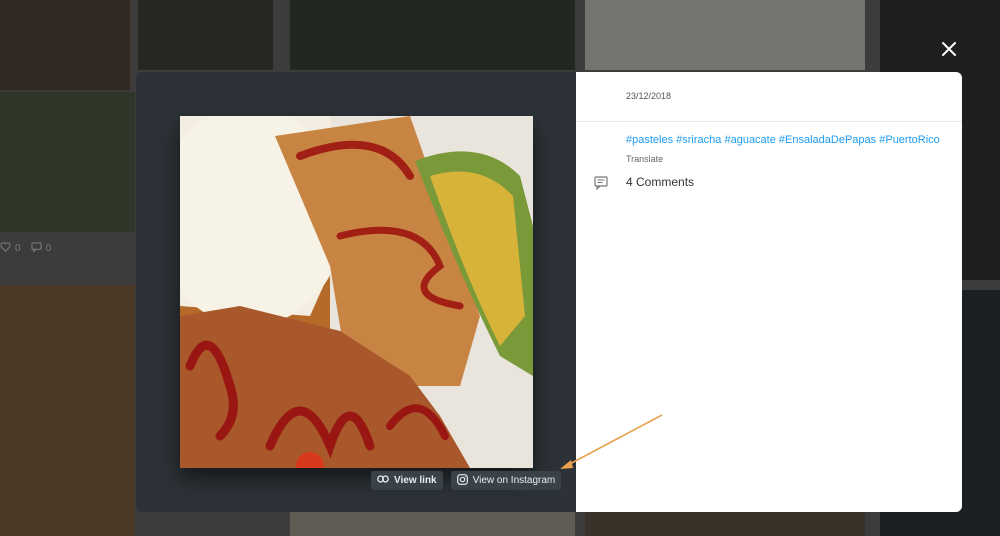 This screenshot has width=1000, height=536. Describe the element at coordinates (769, 121) in the screenshot. I see `divider` at that location.